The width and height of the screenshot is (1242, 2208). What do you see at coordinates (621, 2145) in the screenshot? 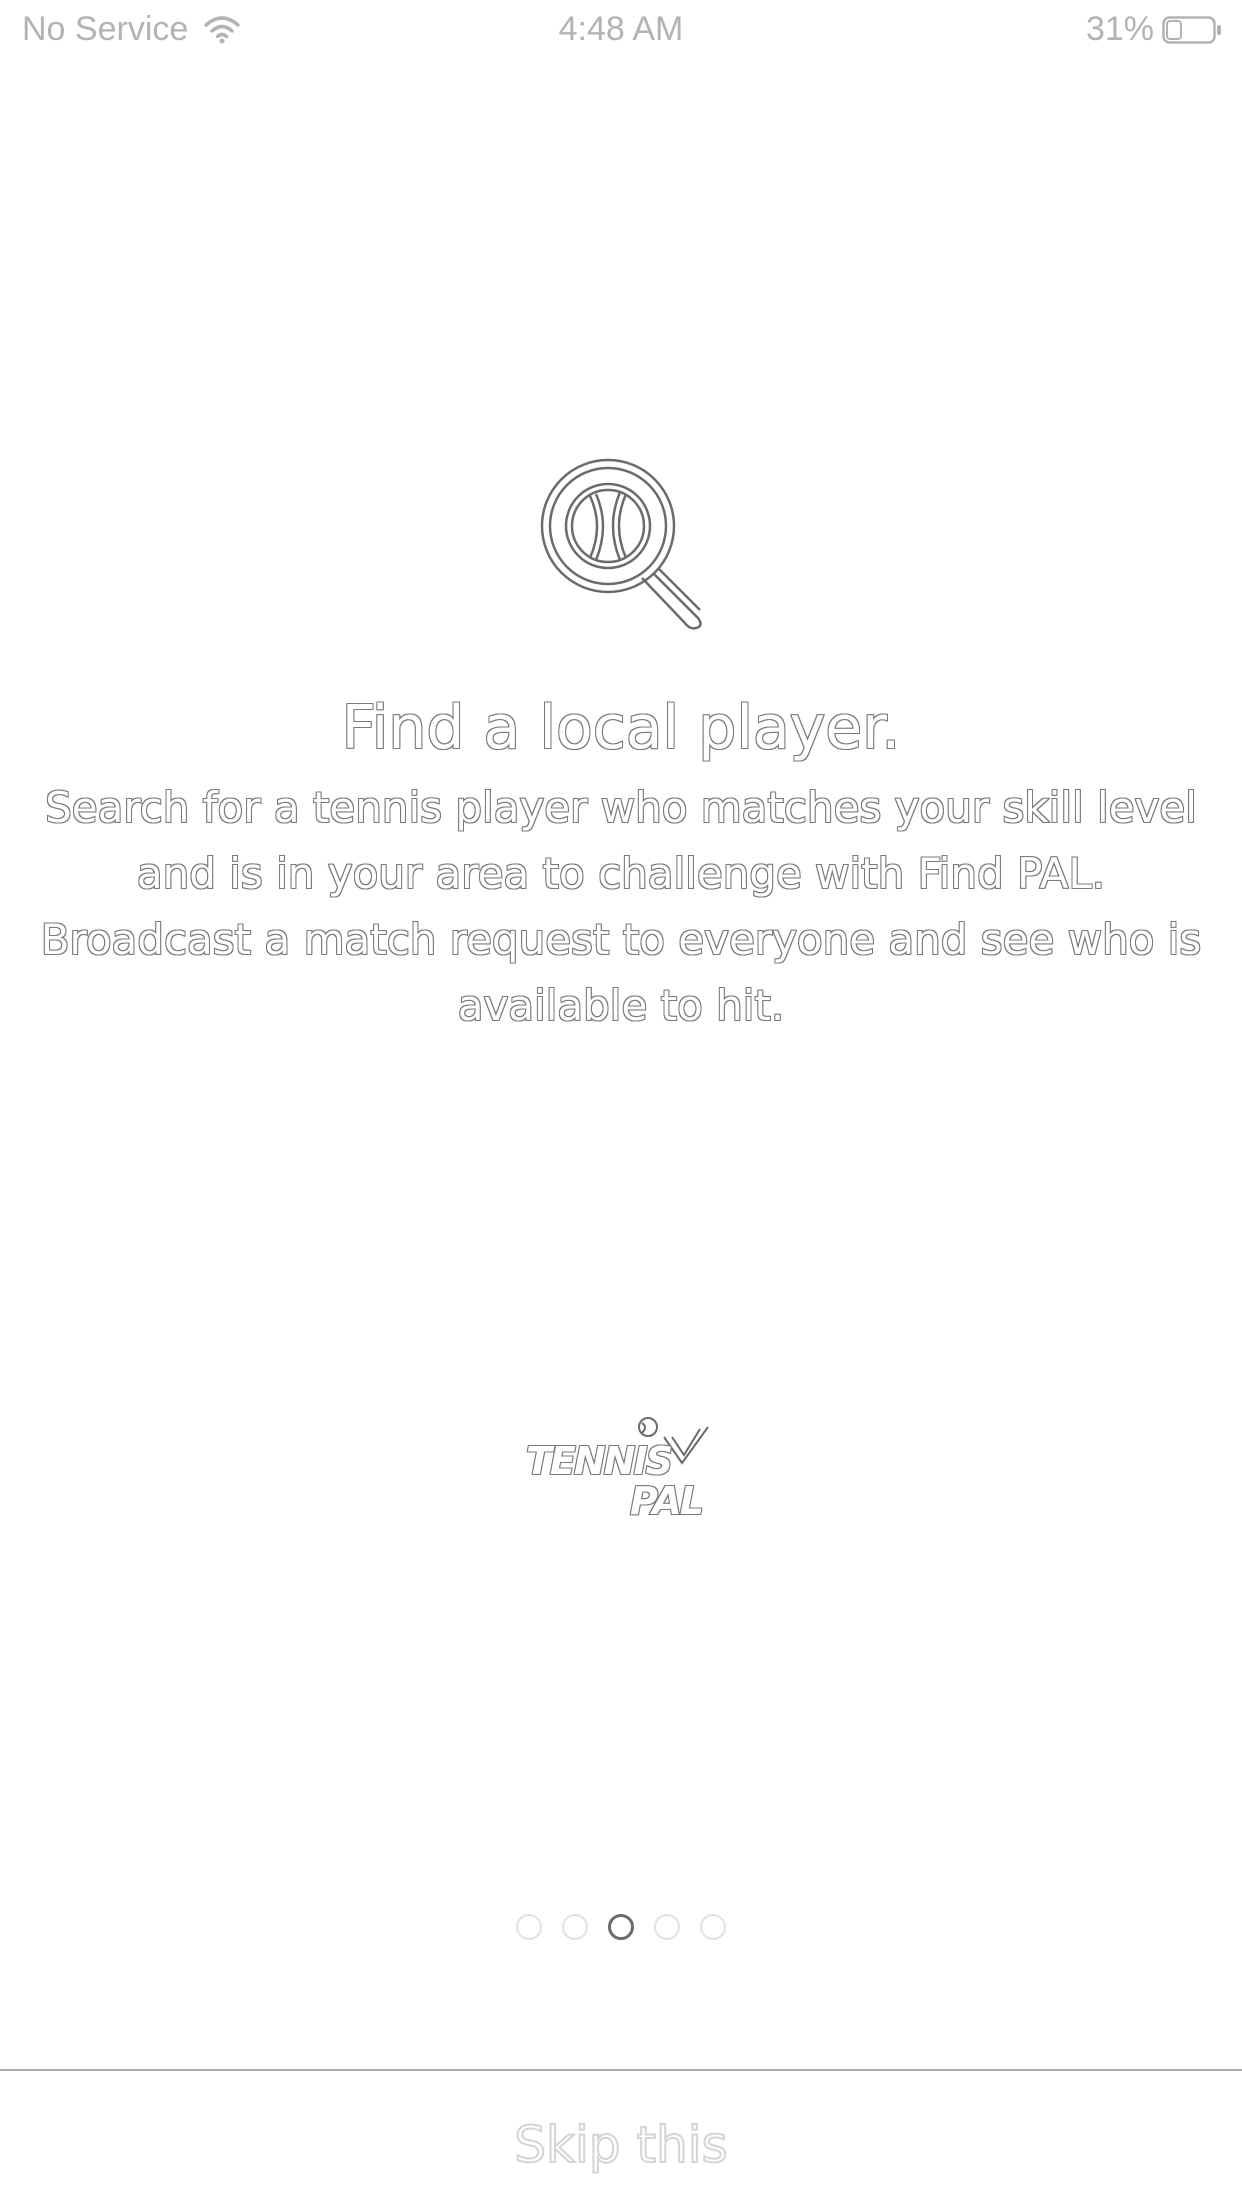
I see `skip-button: Skip this` at bounding box center [621, 2145].